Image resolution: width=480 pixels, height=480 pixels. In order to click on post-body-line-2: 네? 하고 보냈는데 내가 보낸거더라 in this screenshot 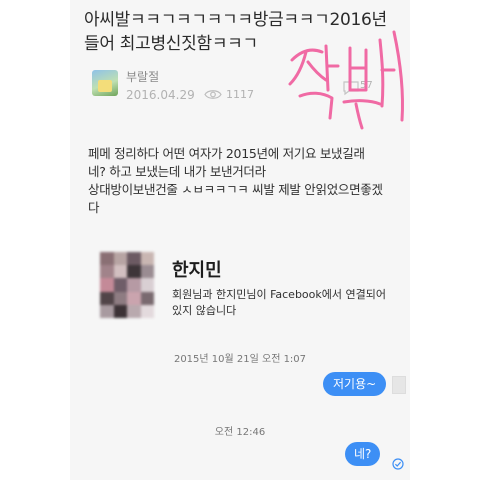, I will do `click(177, 171)`.